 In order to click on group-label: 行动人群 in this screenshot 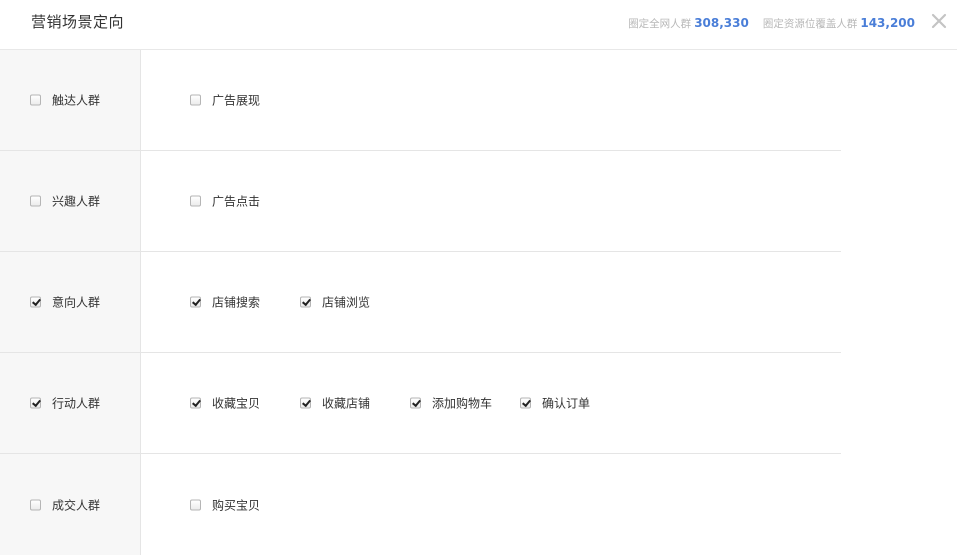, I will do `click(76, 403)`.